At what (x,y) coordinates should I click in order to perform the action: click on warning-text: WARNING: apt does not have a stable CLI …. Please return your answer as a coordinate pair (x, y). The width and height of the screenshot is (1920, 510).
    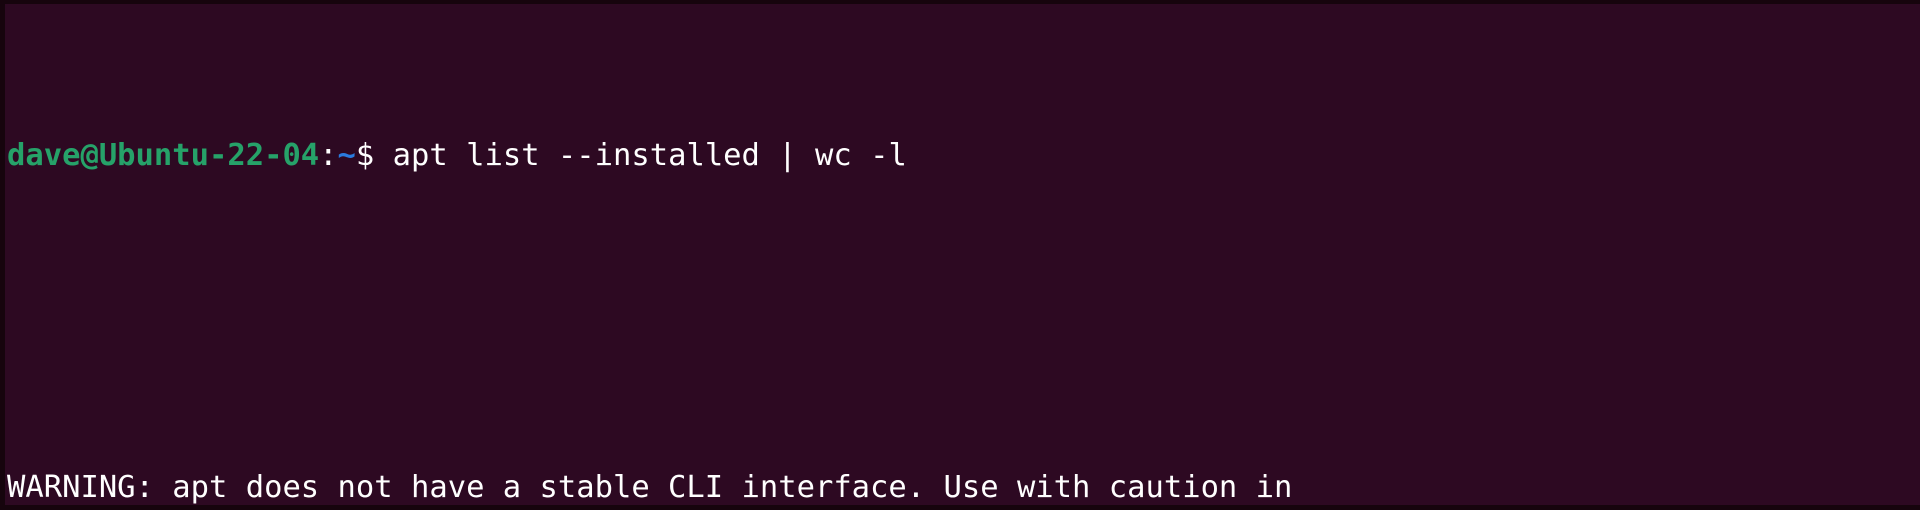
    Looking at the image, I should click on (650, 487).